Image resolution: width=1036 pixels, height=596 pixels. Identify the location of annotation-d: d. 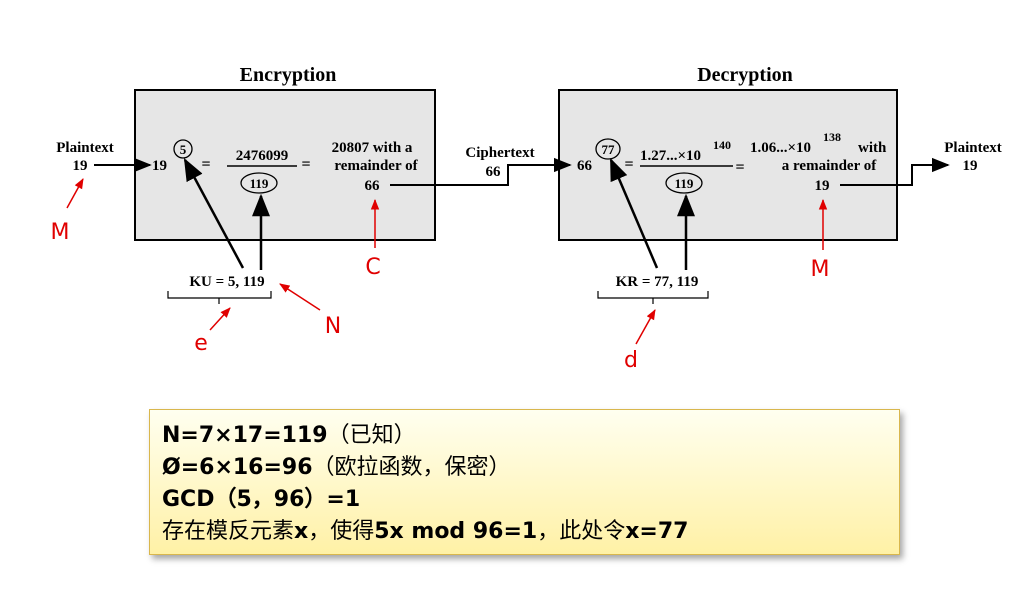
(631, 360).